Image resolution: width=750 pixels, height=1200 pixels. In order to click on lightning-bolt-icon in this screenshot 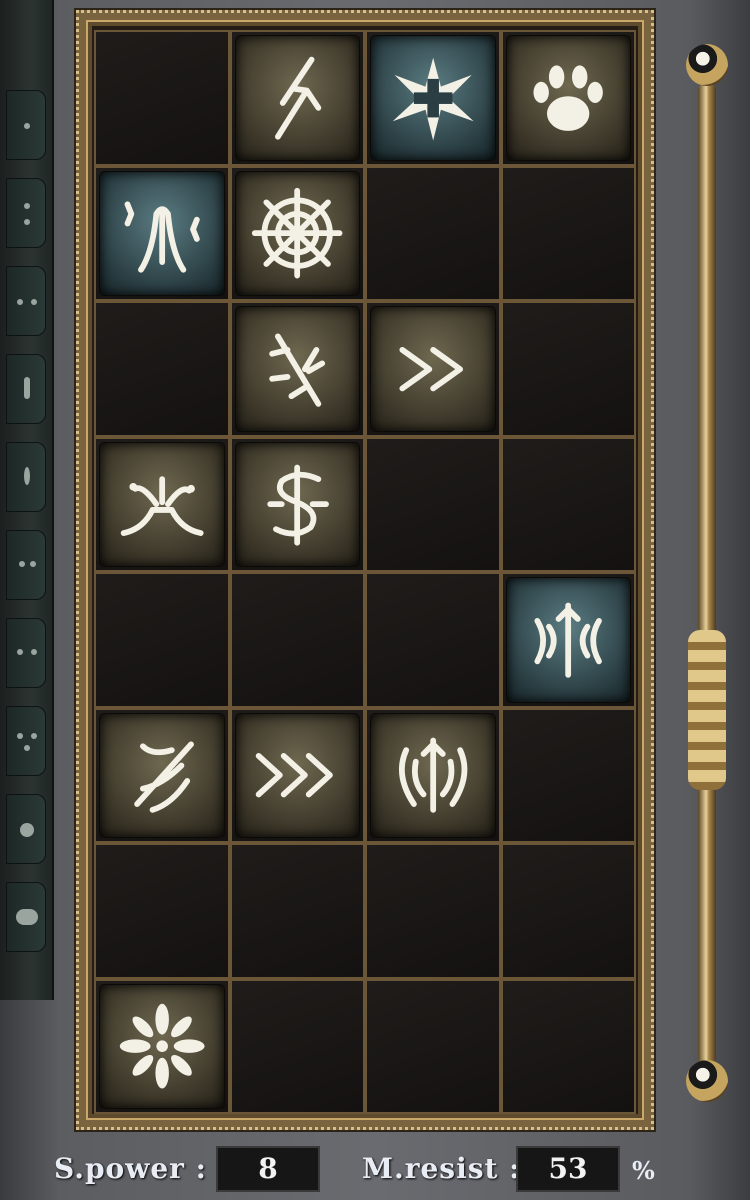, I will do `click(298, 98)`.